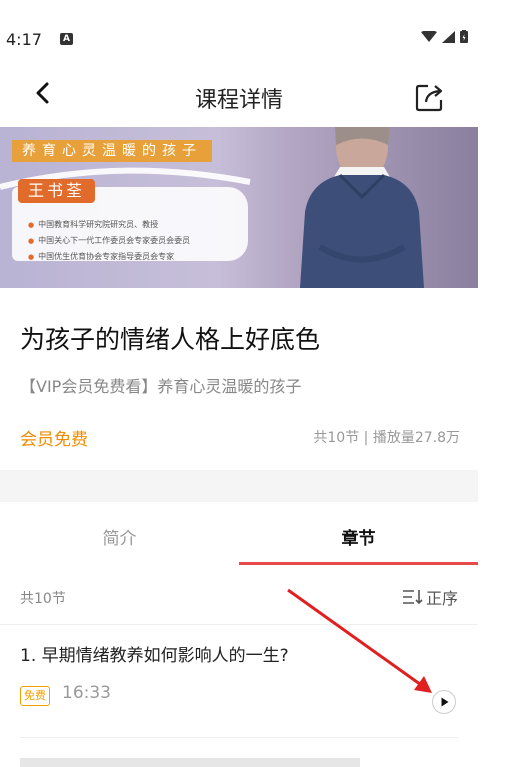 This screenshot has height=767, width=512. Describe the element at coordinates (170, 339) in the screenshot. I see `course-title: 为孩子的情绪人格上好底色` at that location.